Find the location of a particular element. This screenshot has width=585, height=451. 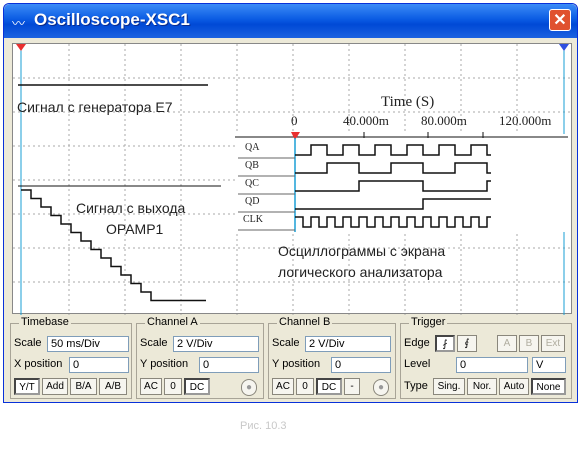

channel-b-scale-label: Scale is located at coordinates (286, 343).